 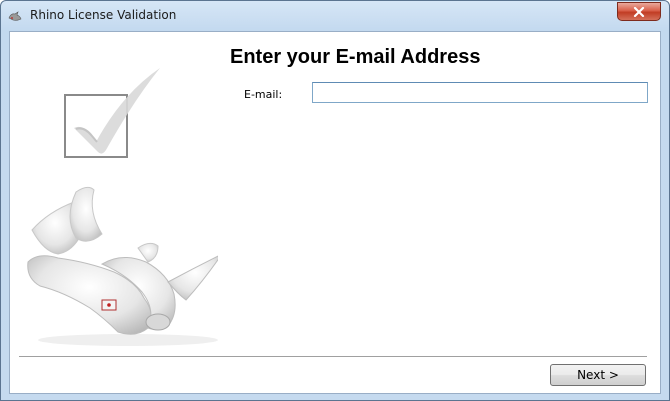 I want to click on next-button: Next >, so click(x=598, y=375).